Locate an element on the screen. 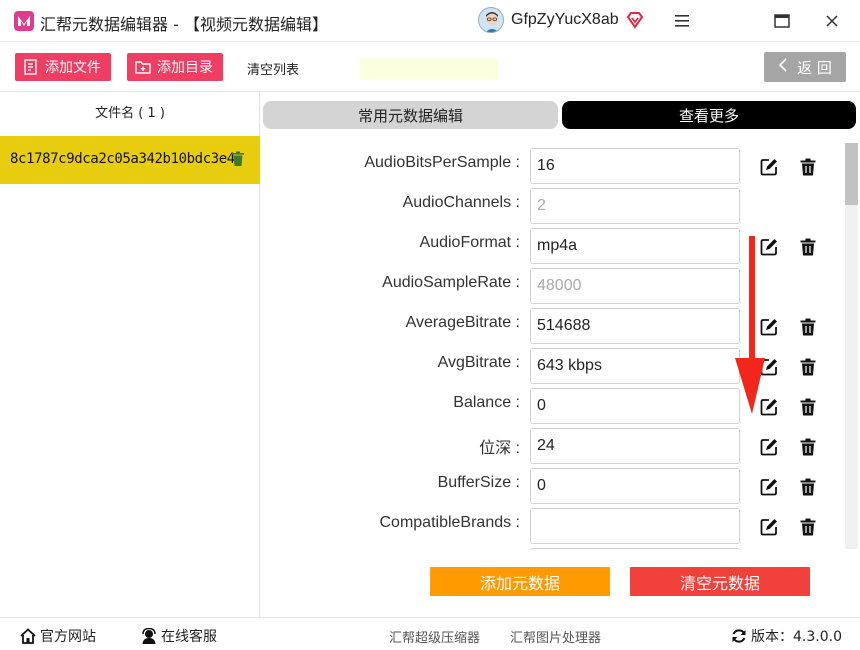 This screenshot has height=650, width=860. metadata-row: AudioChannels : 2 is located at coordinates (553, 204).